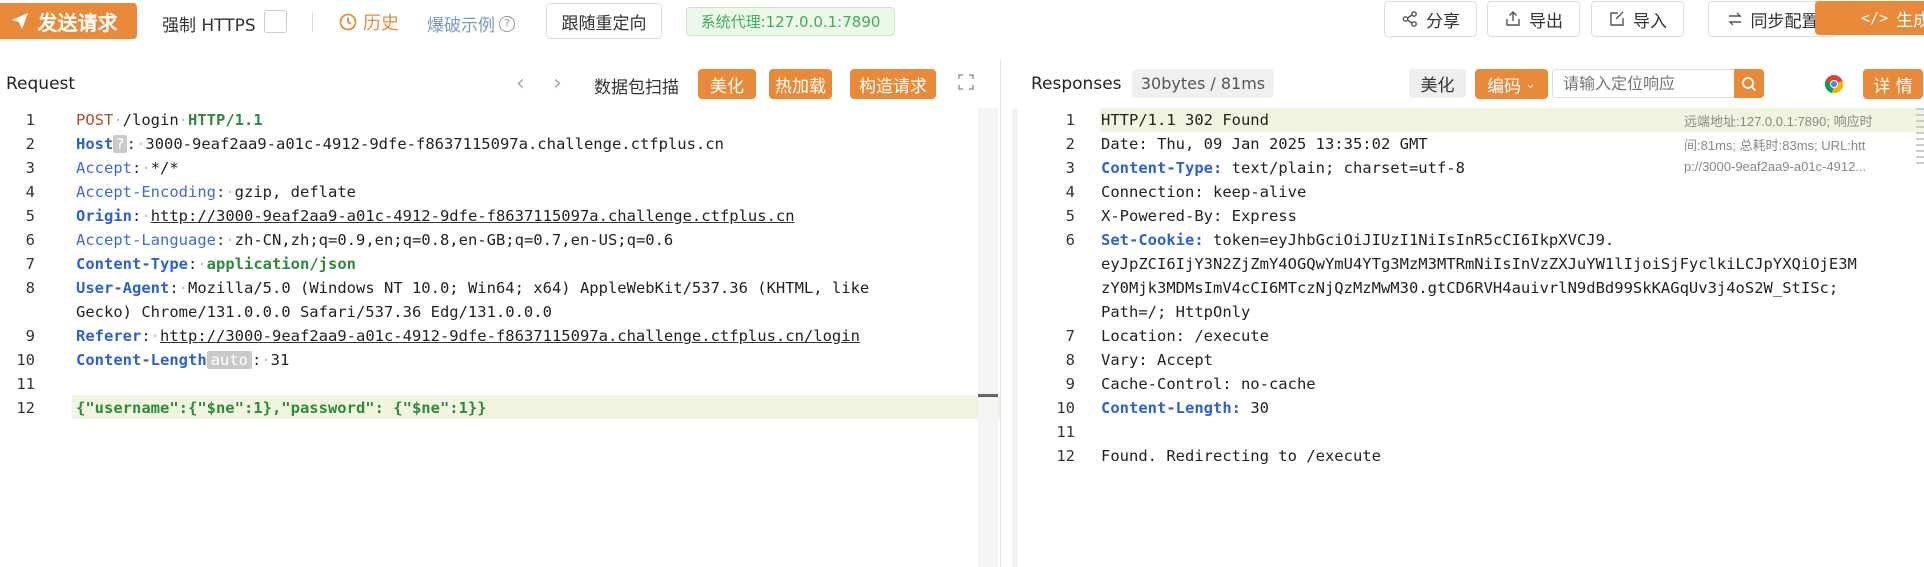 Image resolution: width=1924 pixels, height=567 pixels. Describe the element at coordinates (1734, 19) in the screenshot. I see `sync-icon` at that location.